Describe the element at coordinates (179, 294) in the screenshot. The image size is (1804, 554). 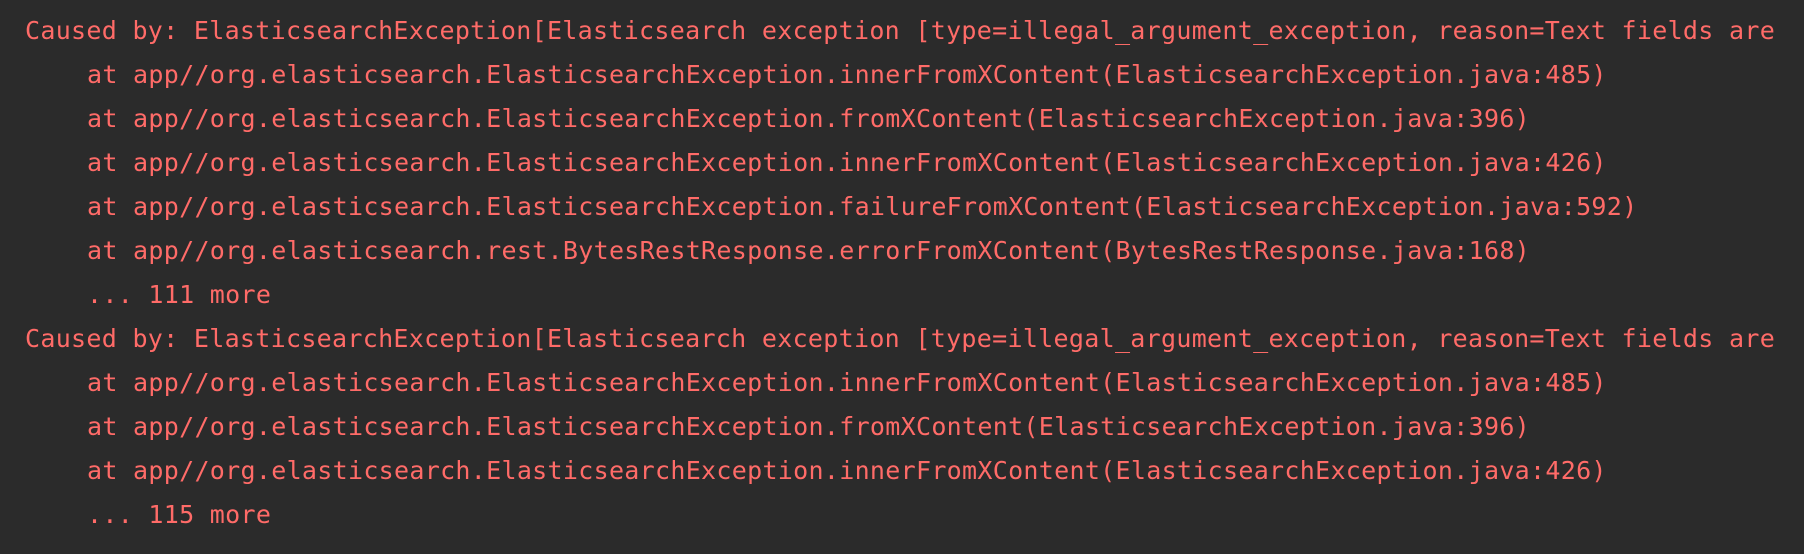
I see `more-frames-line: ... 111 more` at that location.